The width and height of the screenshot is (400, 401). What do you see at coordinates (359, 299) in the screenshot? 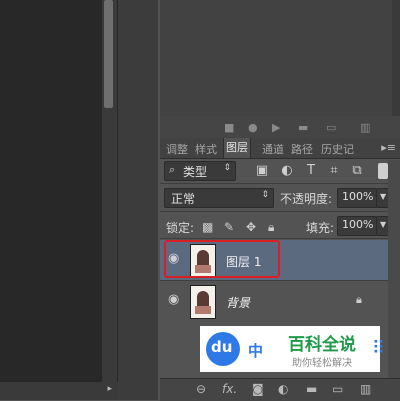
I see `layer-lock-icon: 🔒︎` at bounding box center [359, 299].